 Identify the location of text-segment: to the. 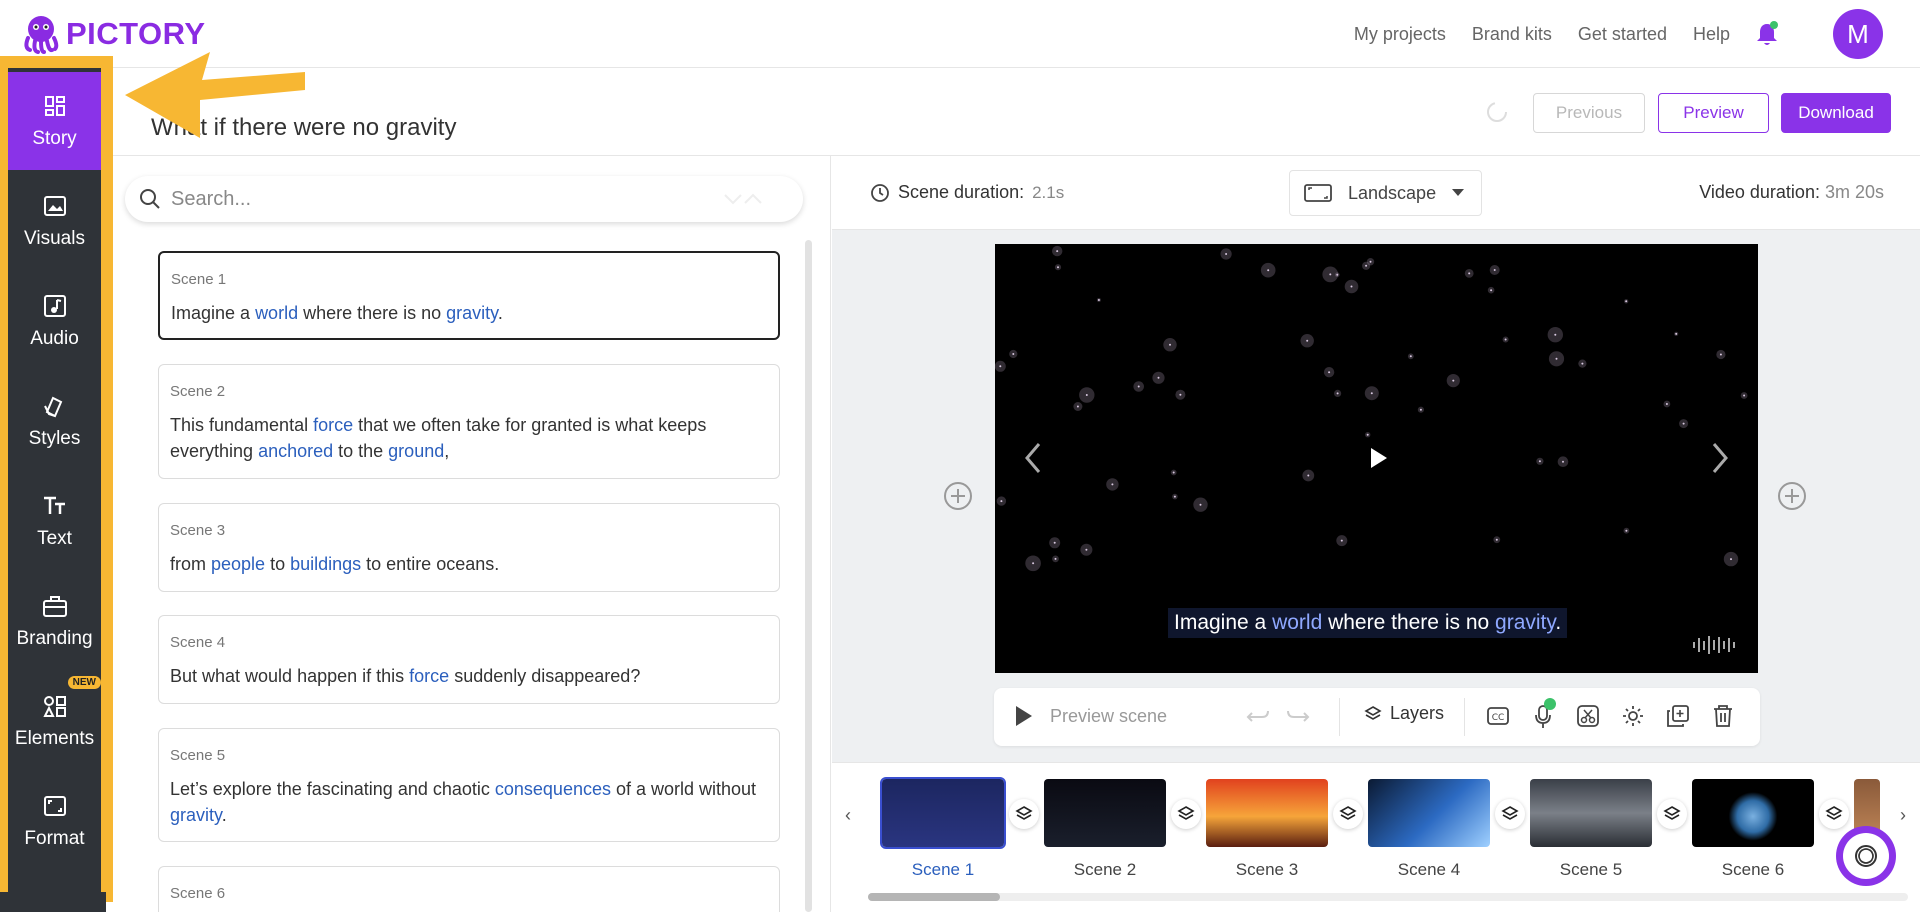
(361, 451).